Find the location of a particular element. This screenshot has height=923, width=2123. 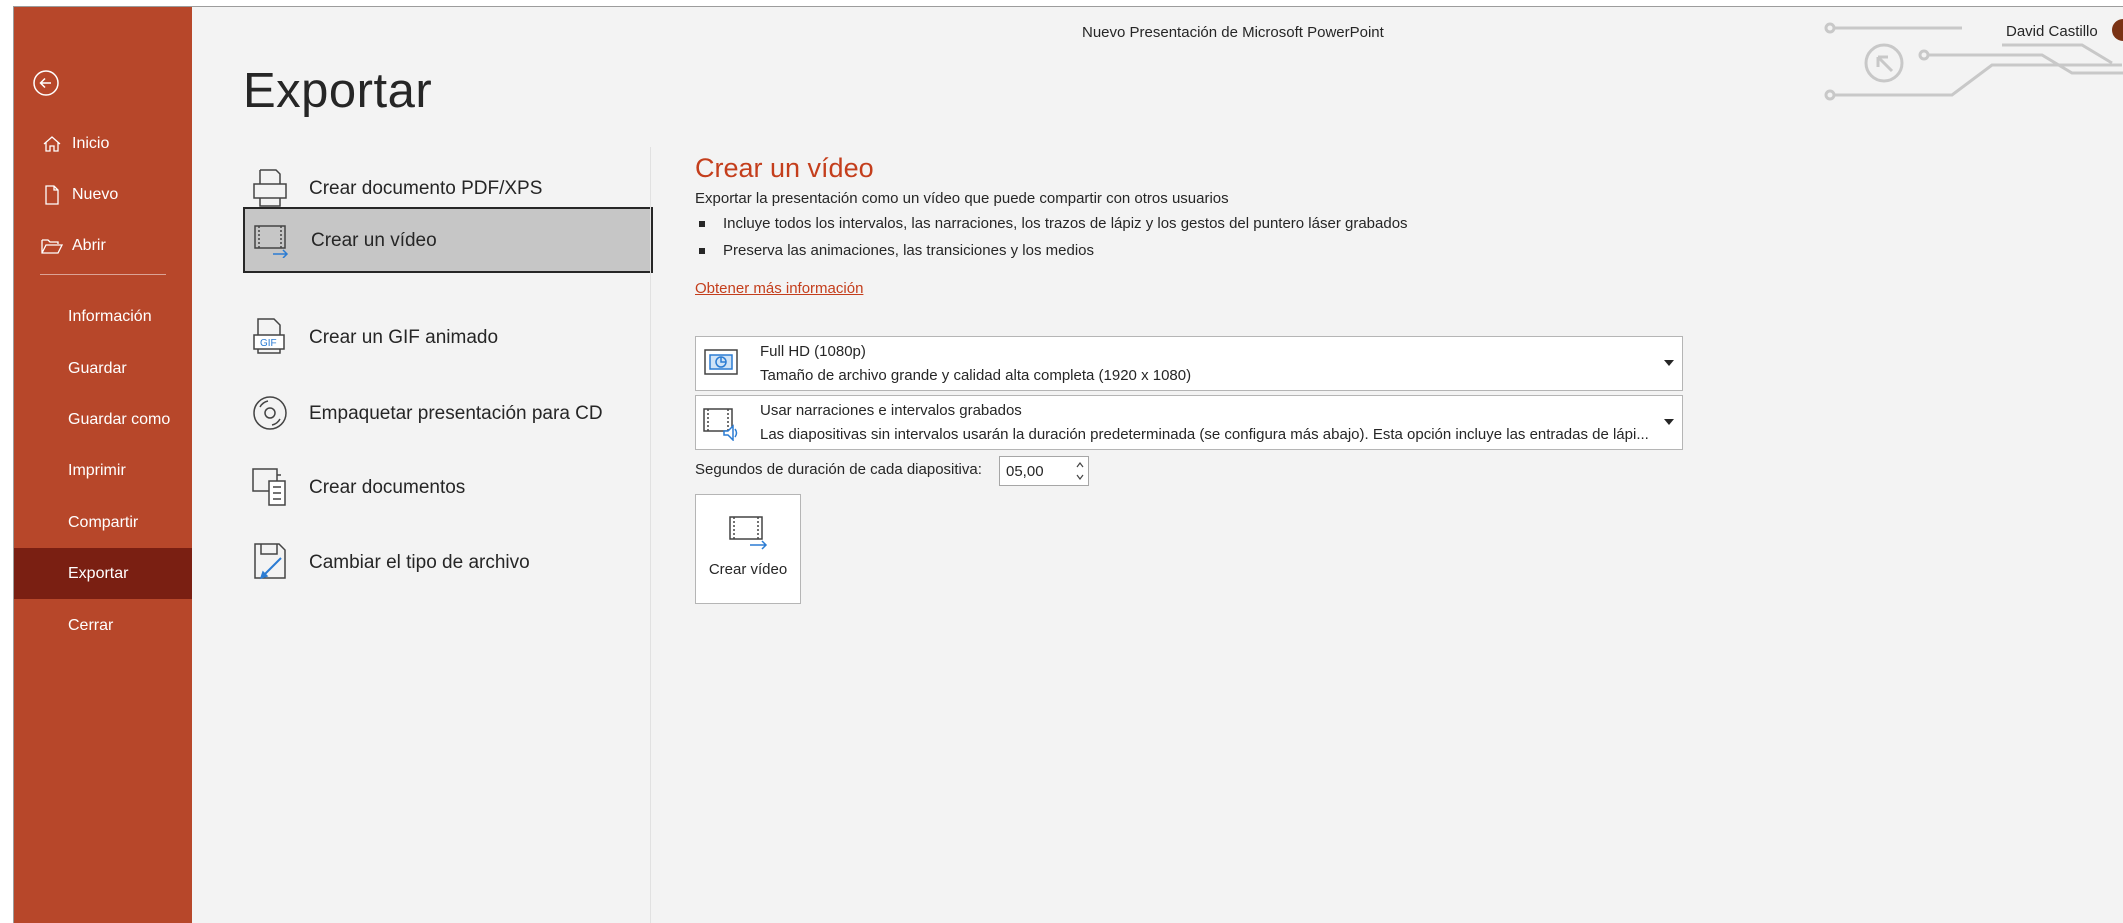

page-title: Exportar is located at coordinates (338, 91).